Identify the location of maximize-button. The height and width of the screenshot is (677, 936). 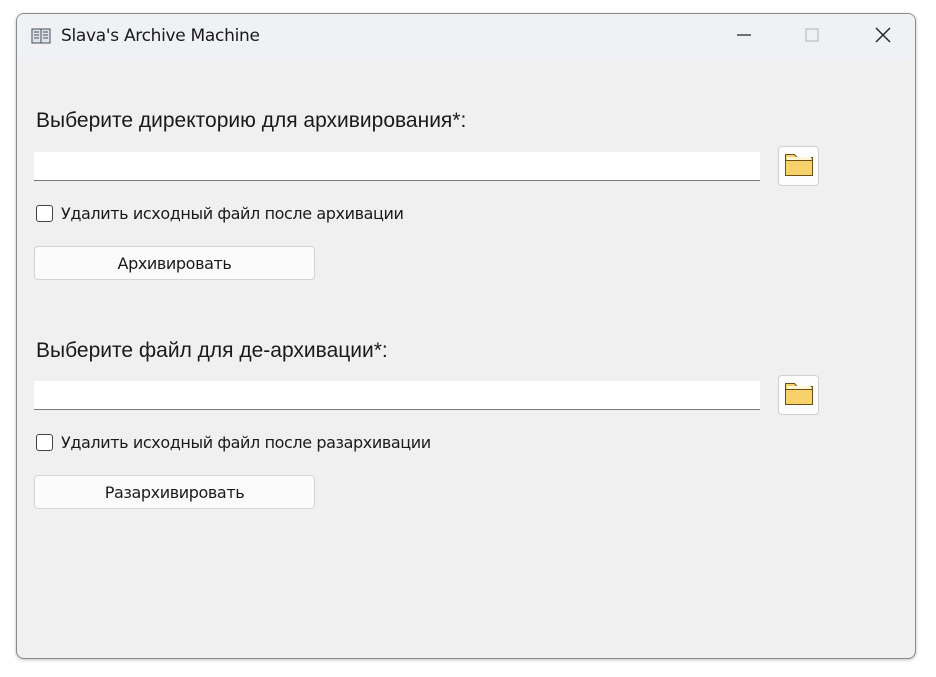
(812, 37).